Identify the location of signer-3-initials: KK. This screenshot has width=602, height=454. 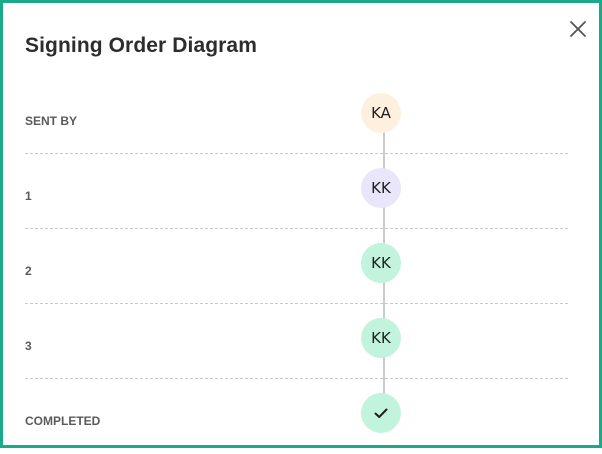
(381, 338).